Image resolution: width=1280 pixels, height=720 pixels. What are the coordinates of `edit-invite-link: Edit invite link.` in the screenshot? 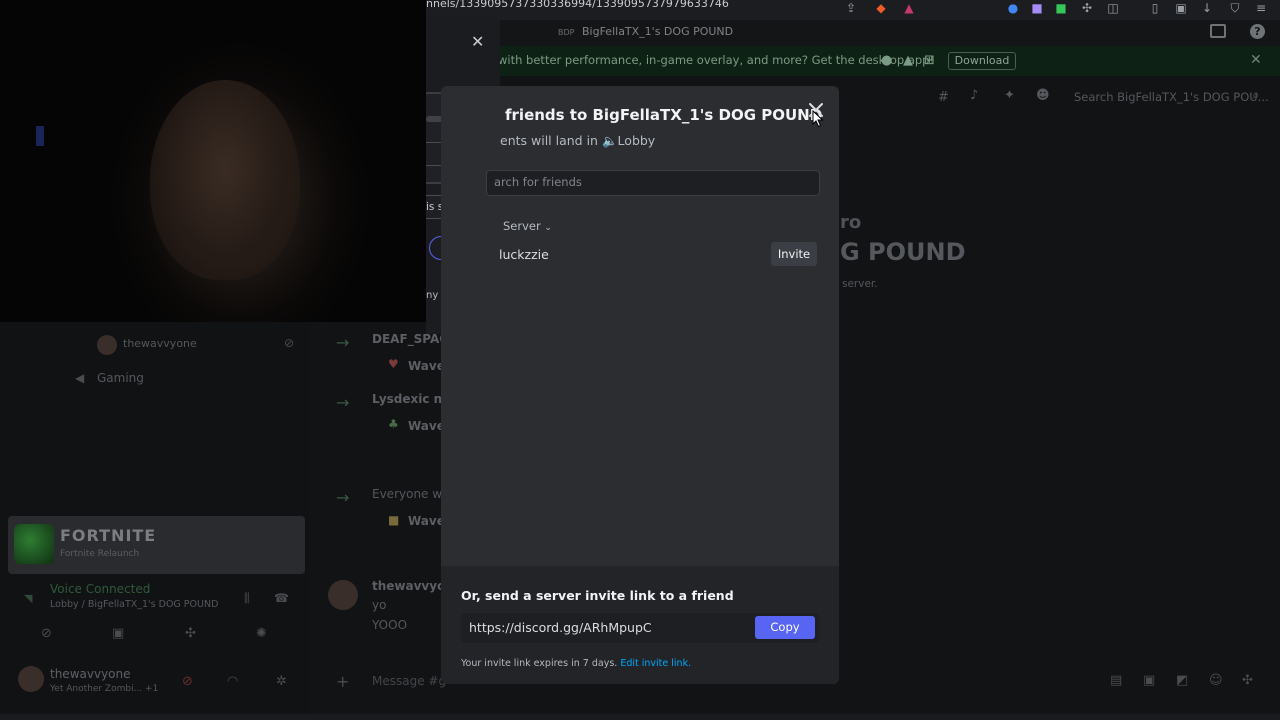 It's located at (655, 663).